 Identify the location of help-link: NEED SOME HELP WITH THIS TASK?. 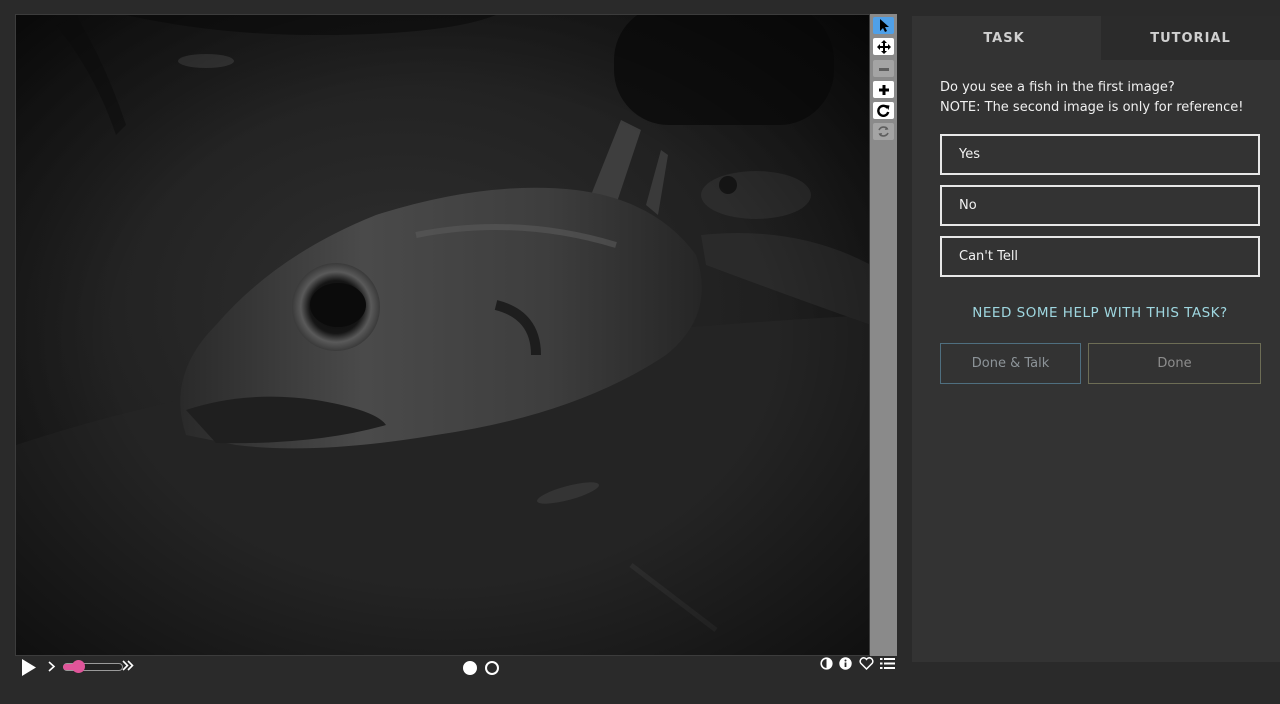
(1100, 313).